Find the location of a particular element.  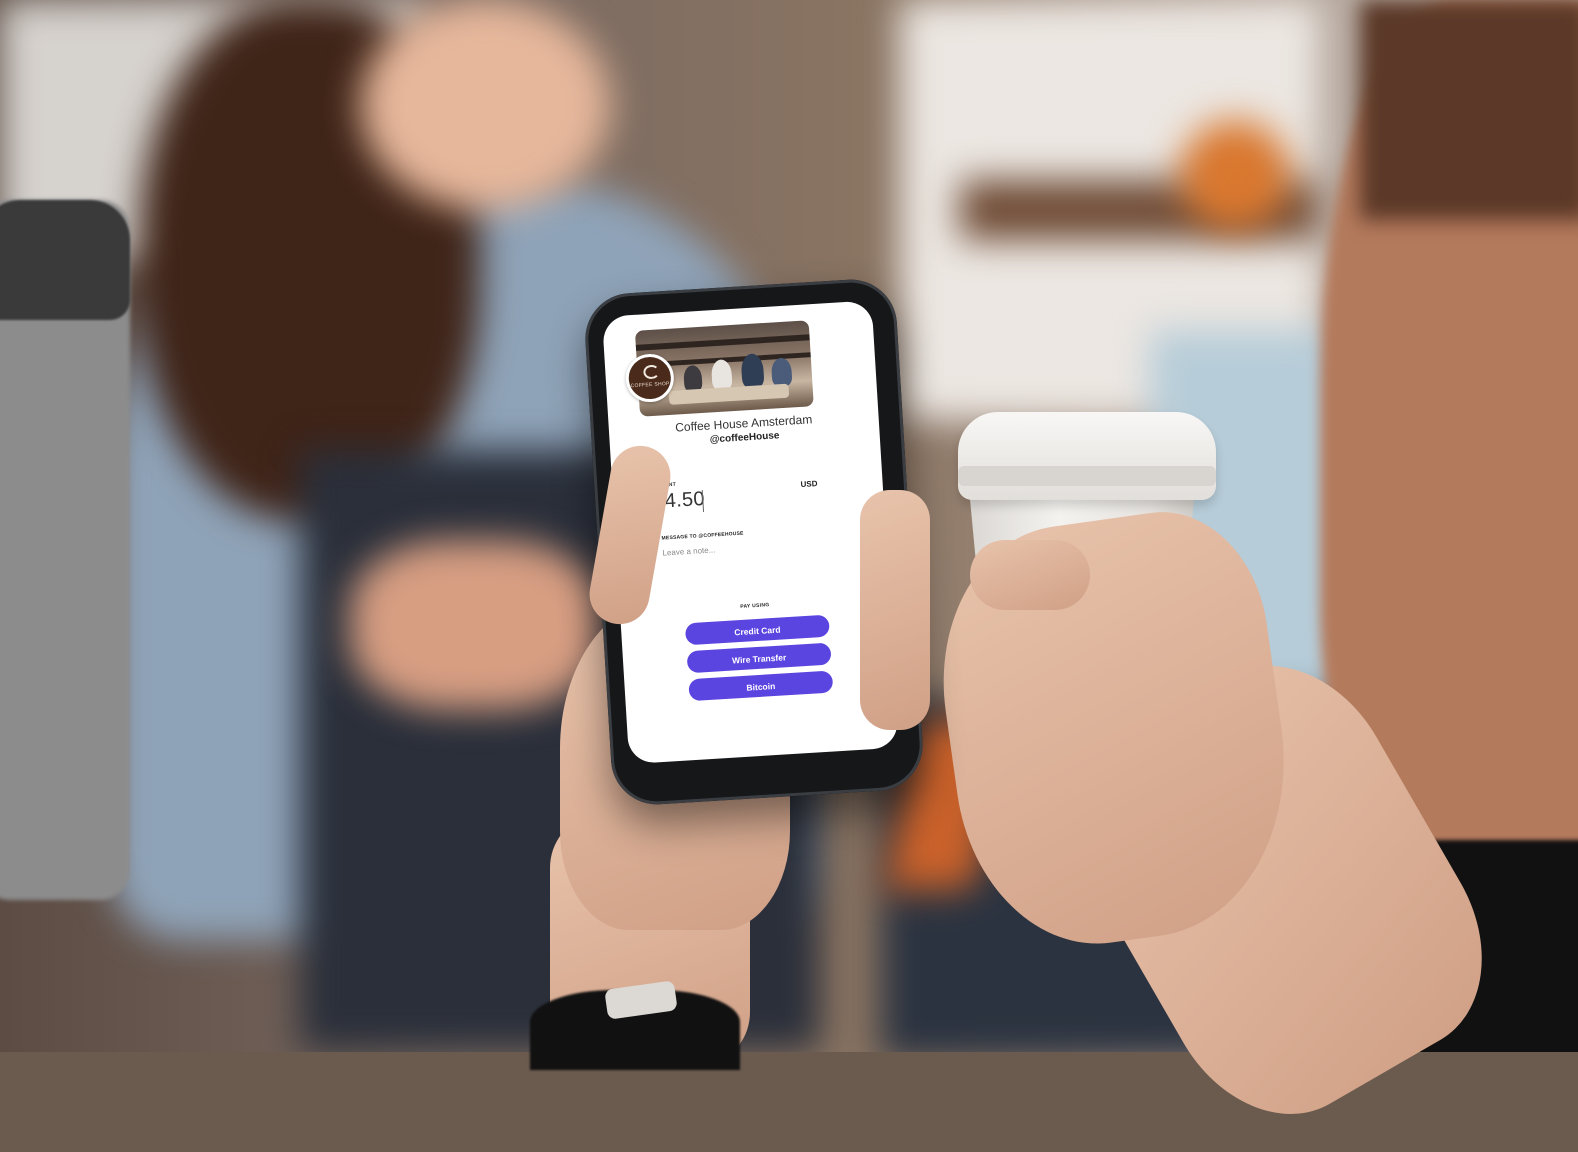

cover-shelf is located at coordinates (722, 342).